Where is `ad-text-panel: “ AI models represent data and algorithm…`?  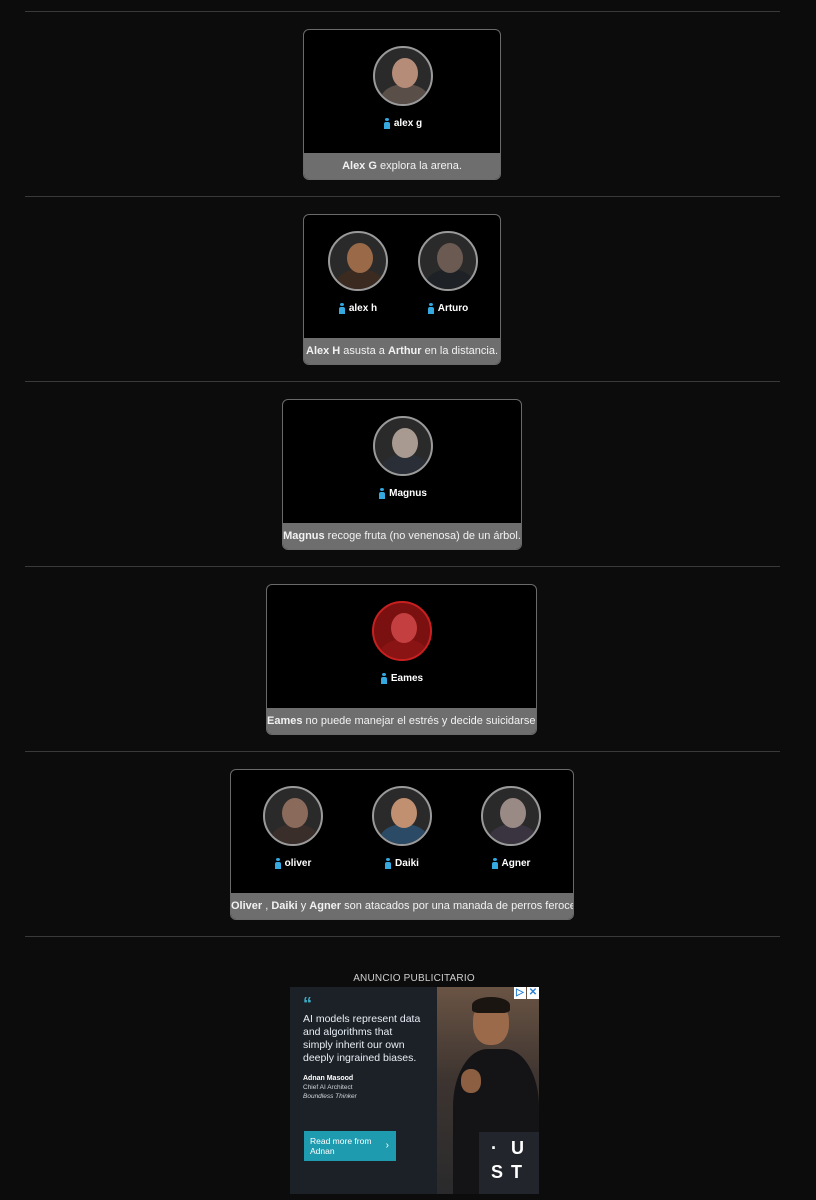
ad-text-panel: “ AI models represent data and algorithm… is located at coordinates (363, 1090).